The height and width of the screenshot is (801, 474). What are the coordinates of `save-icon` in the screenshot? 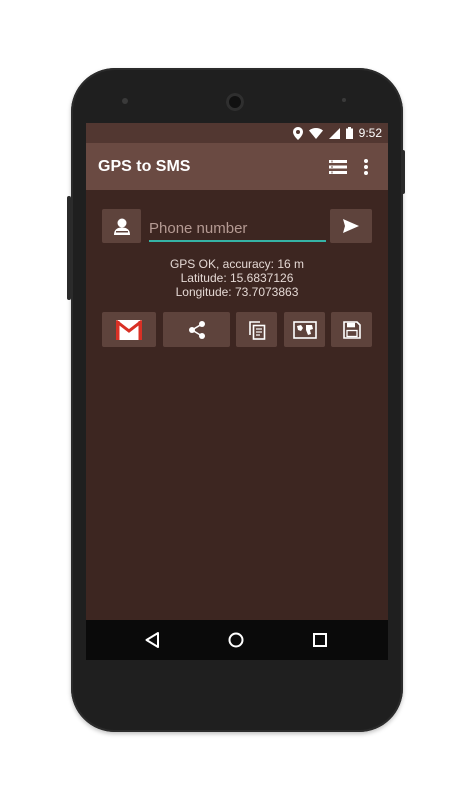 It's located at (351, 329).